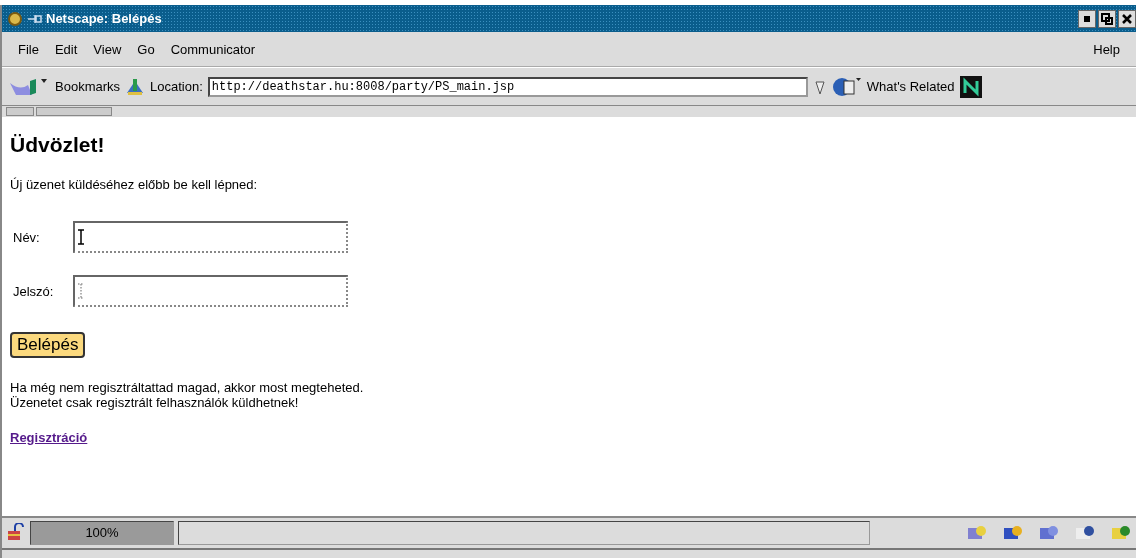 The width and height of the screenshot is (1136, 558). What do you see at coordinates (34, 291) in the screenshot?
I see `field-label: Jelszó:` at bounding box center [34, 291].